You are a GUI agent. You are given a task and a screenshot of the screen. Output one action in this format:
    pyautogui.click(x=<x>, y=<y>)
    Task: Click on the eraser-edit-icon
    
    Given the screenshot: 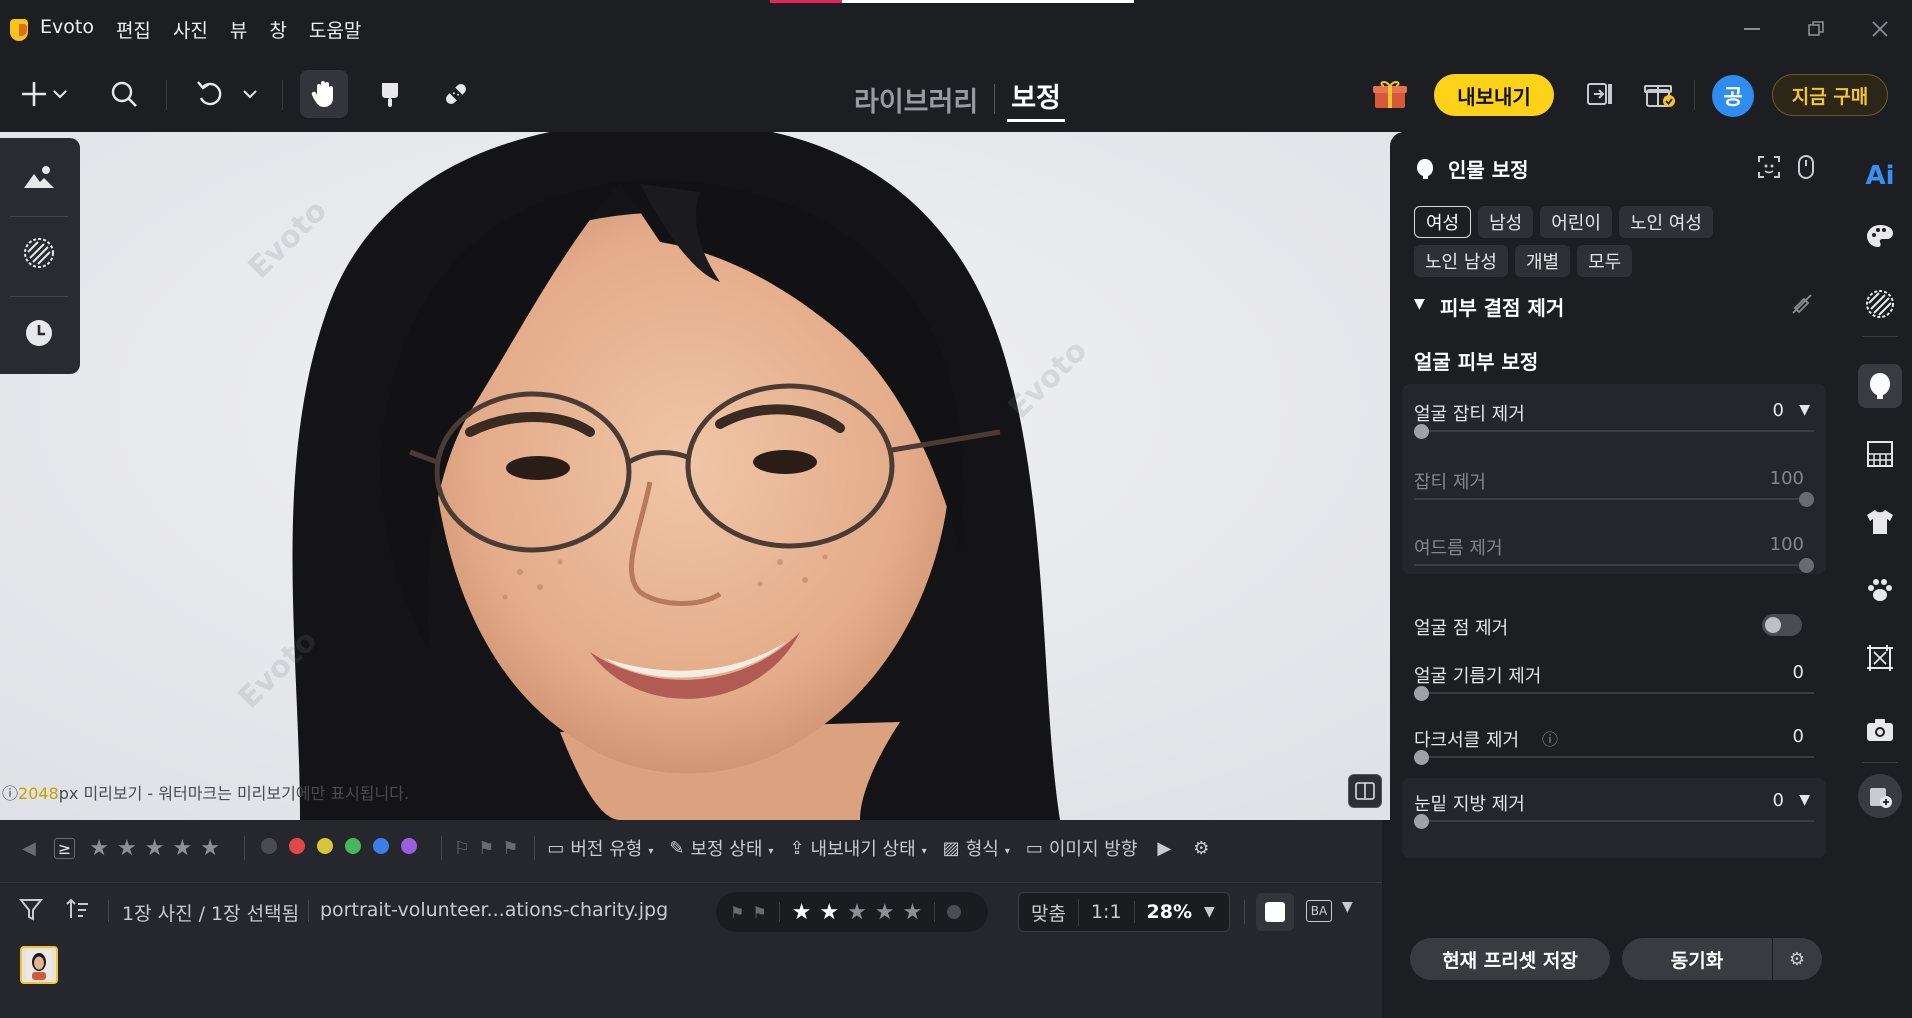 What is the action you would take?
    pyautogui.click(x=1802, y=306)
    